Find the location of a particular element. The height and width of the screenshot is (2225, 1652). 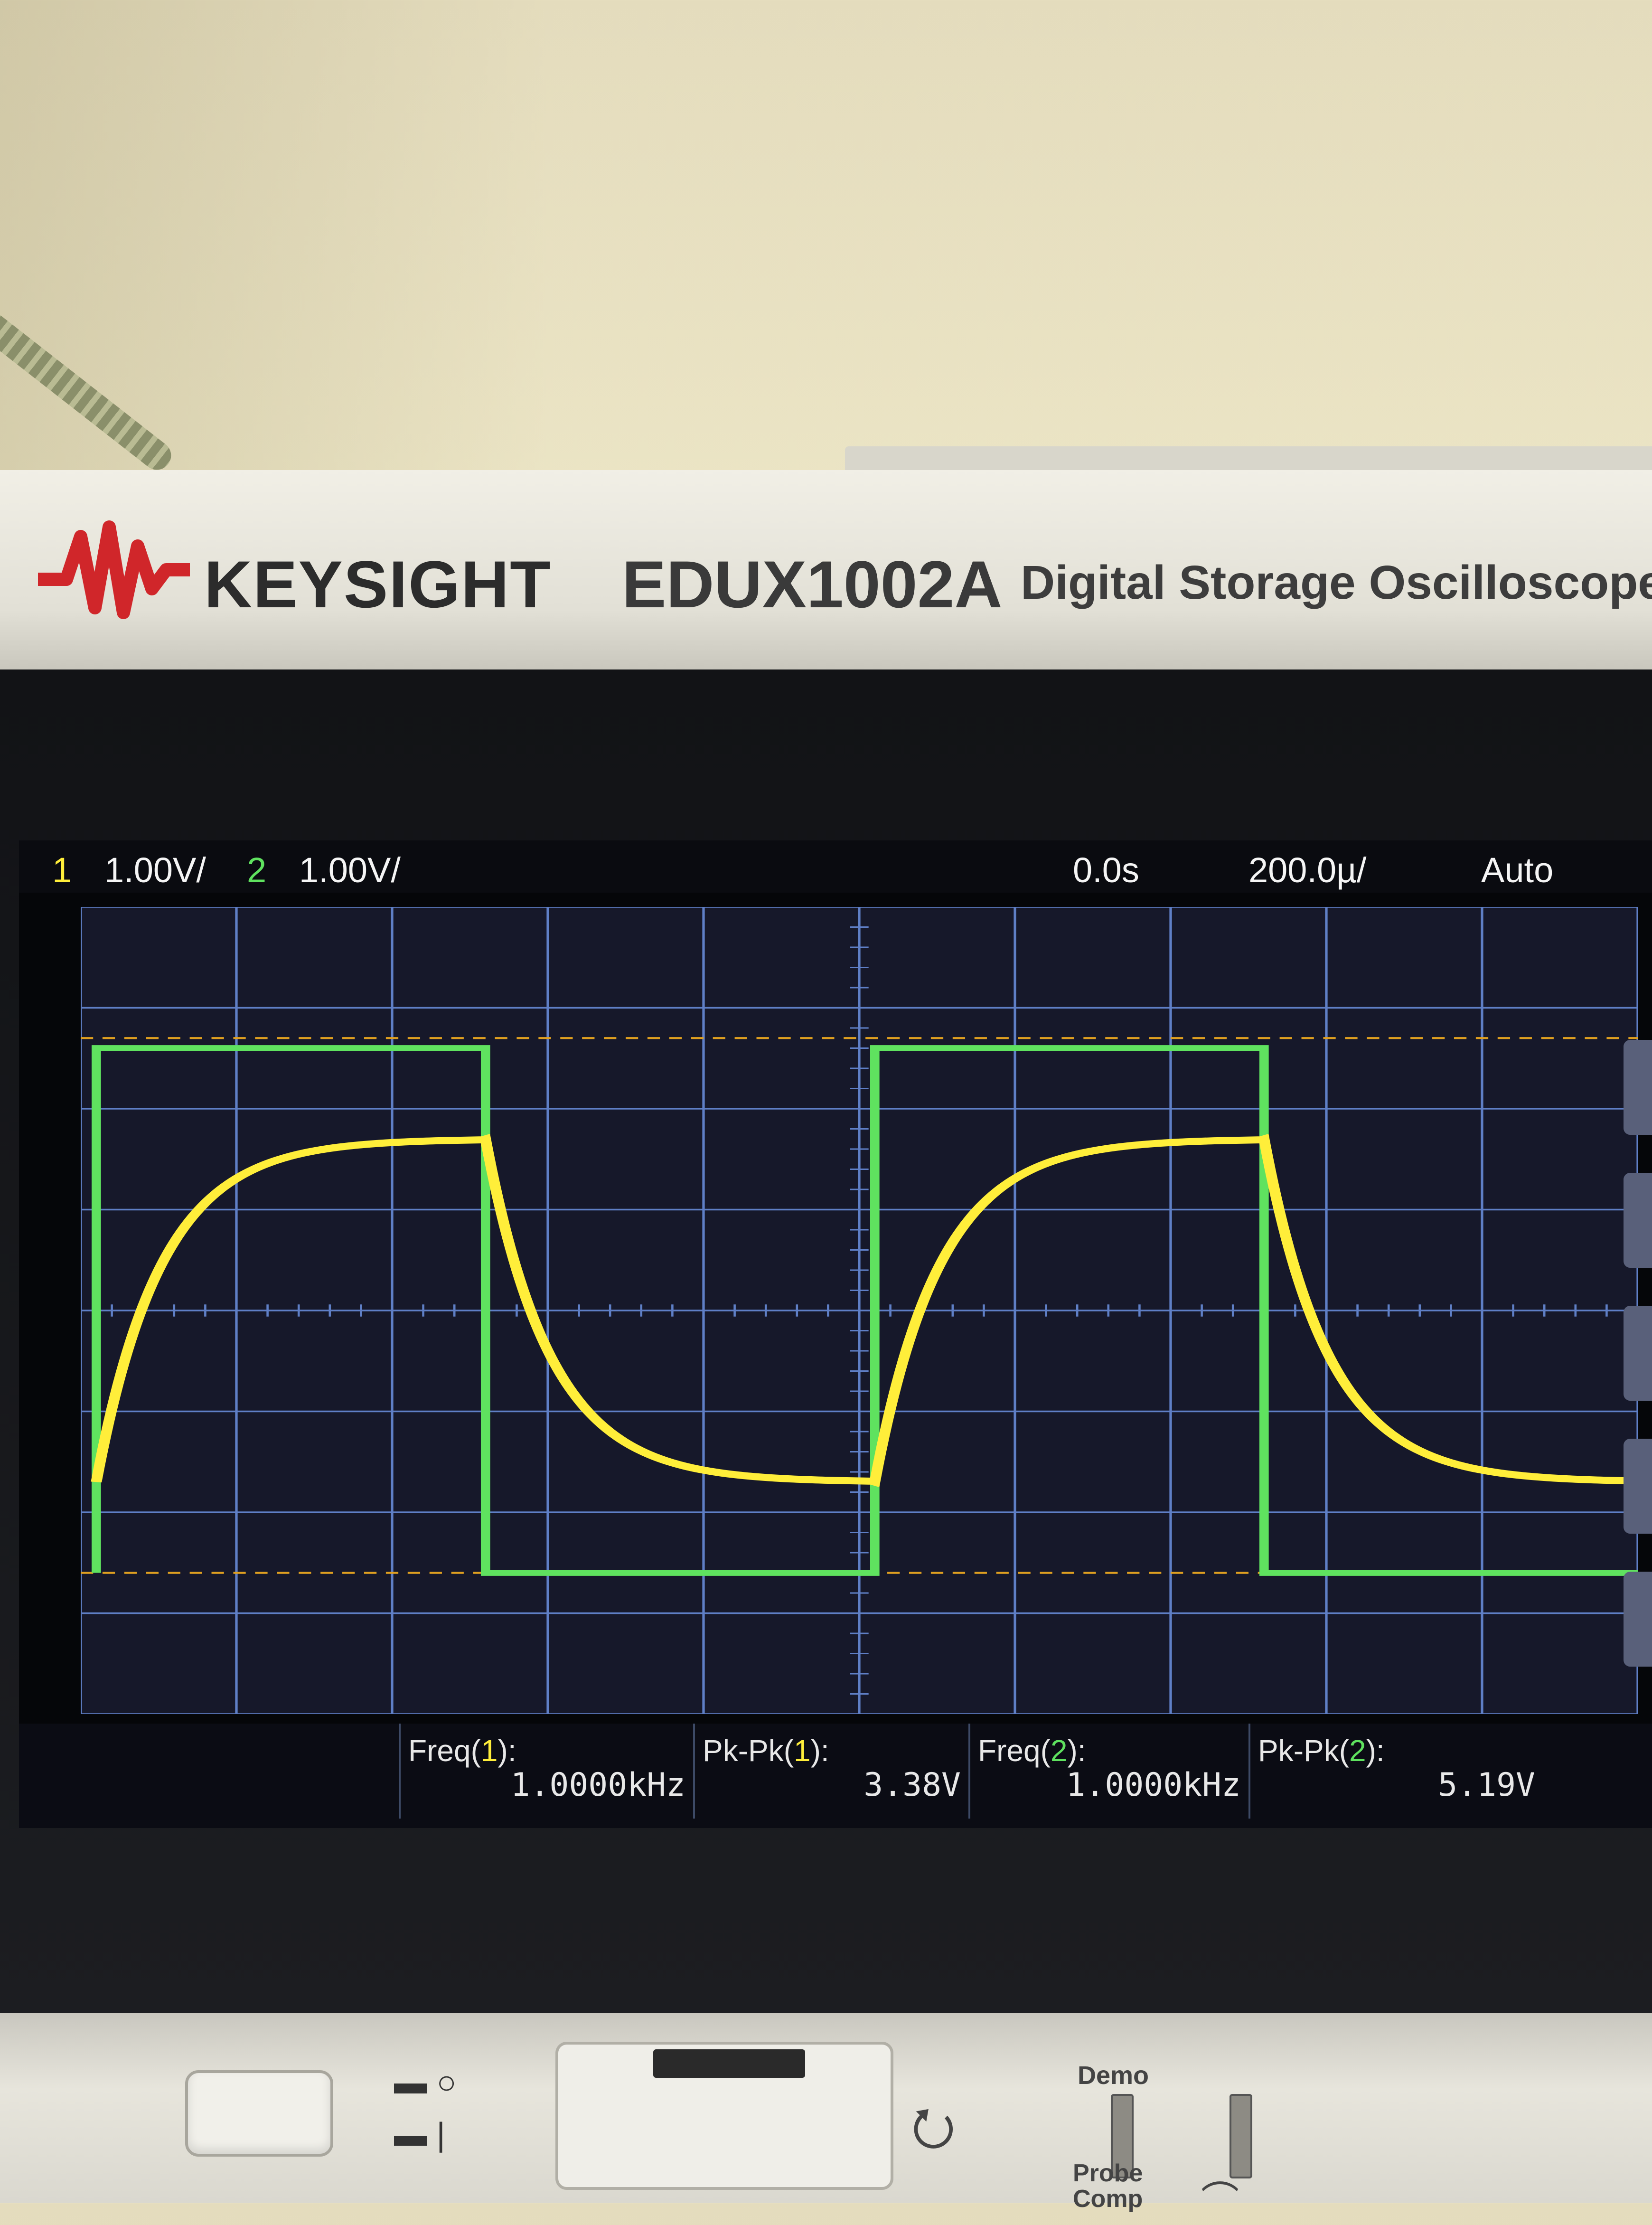

meas-value: 3.38V is located at coordinates (912, 1785).